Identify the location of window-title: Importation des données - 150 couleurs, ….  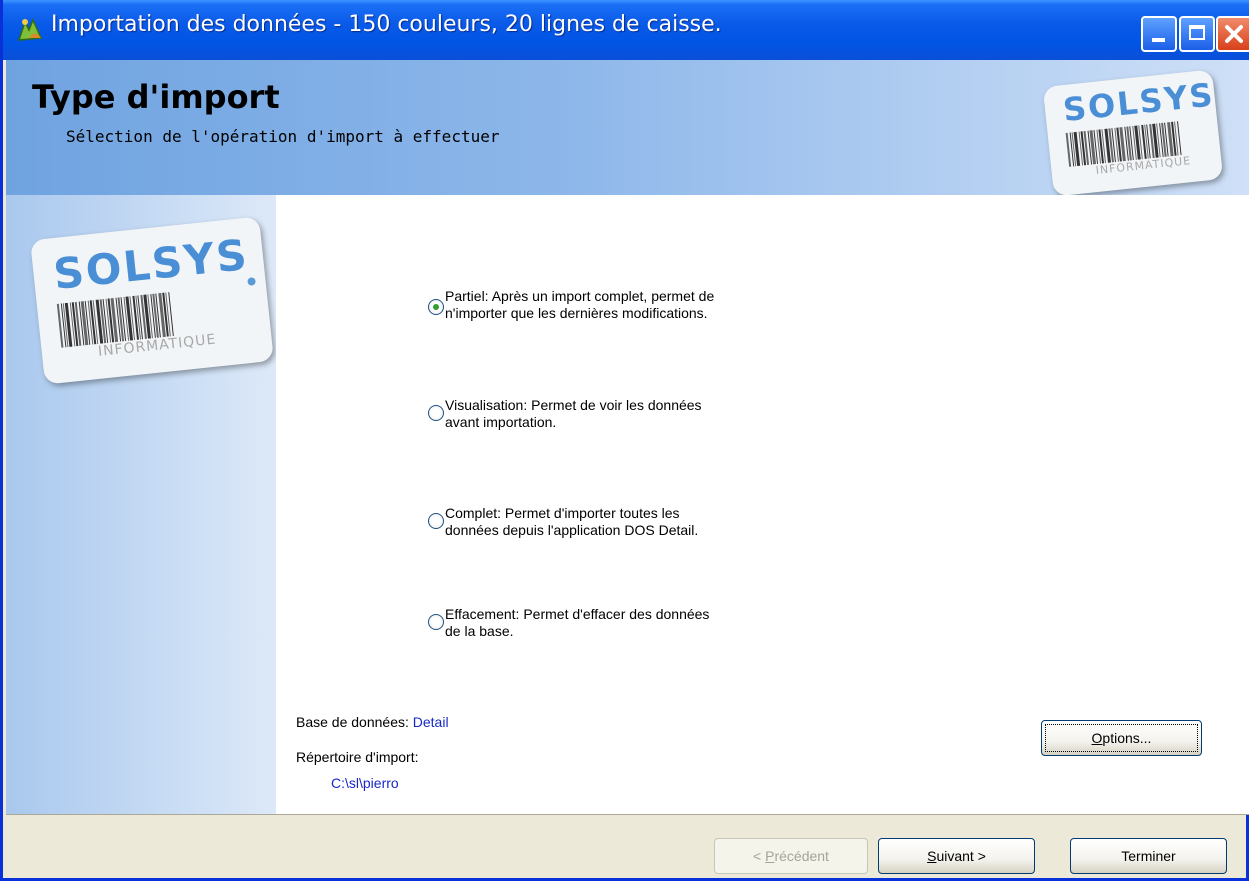
(386, 24).